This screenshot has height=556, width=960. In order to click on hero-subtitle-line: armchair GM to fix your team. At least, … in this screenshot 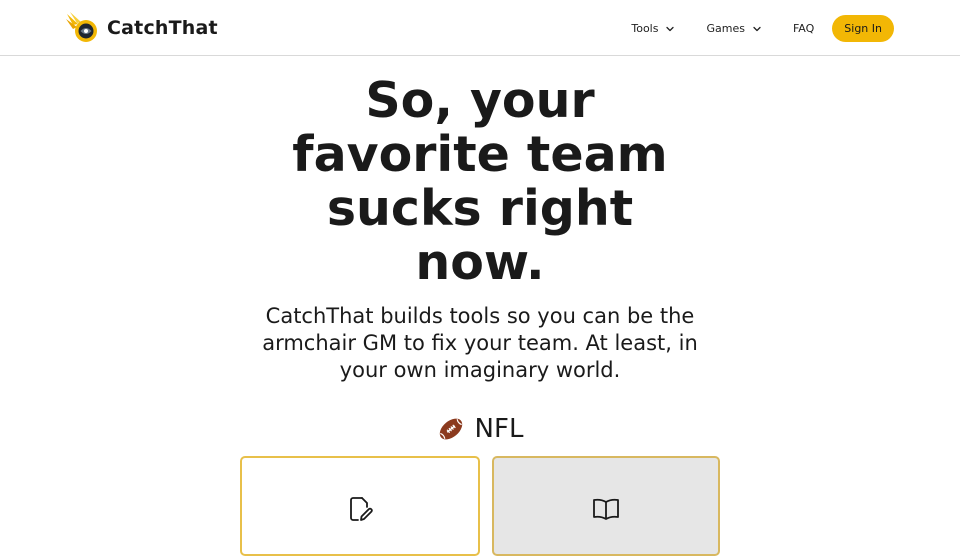, I will do `click(480, 343)`.